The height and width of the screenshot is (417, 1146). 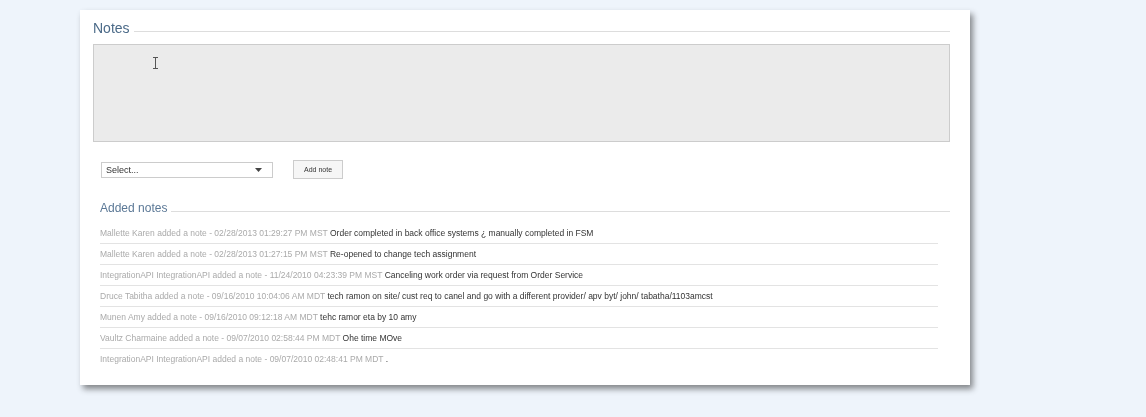 What do you see at coordinates (519, 233) in the screenshot?
I see `note-entry: Mallette Karen added a note - 02/28/2013 01:29:27 PM MST Order completed in back office systems ¿ manually completed in FSM` at bounding box center [519, 233].